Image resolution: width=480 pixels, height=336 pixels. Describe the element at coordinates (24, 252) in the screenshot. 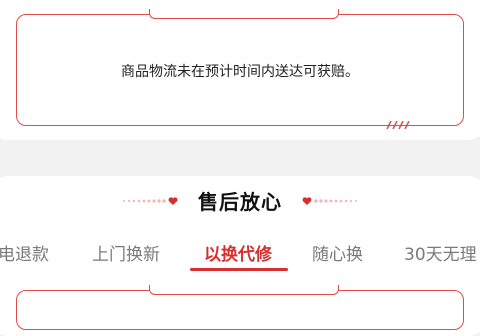

I see `tab-refund: 电退款` at that location.